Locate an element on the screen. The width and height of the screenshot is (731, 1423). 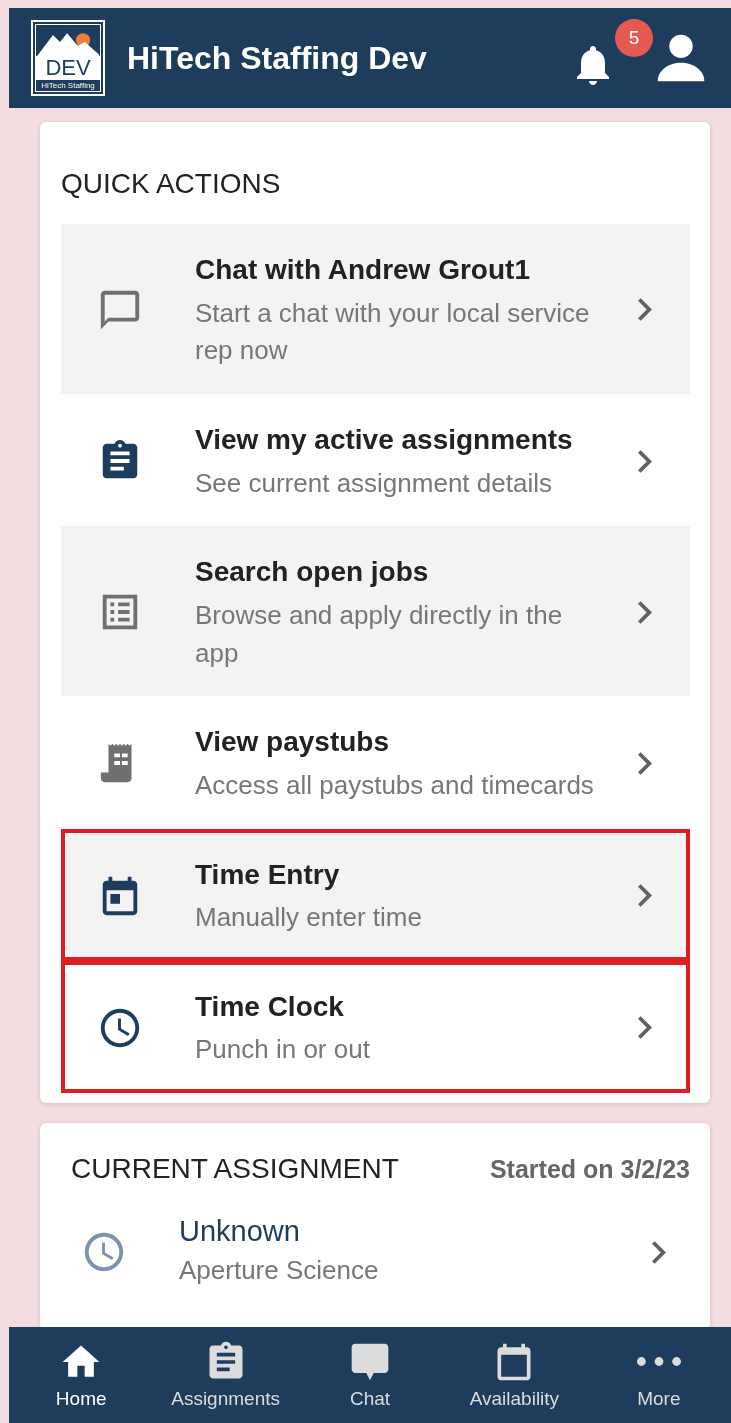
quick-action-item: Chat with Andrew Grout1 Start a chat with your local service rep now is located at coordinates (375, 309).